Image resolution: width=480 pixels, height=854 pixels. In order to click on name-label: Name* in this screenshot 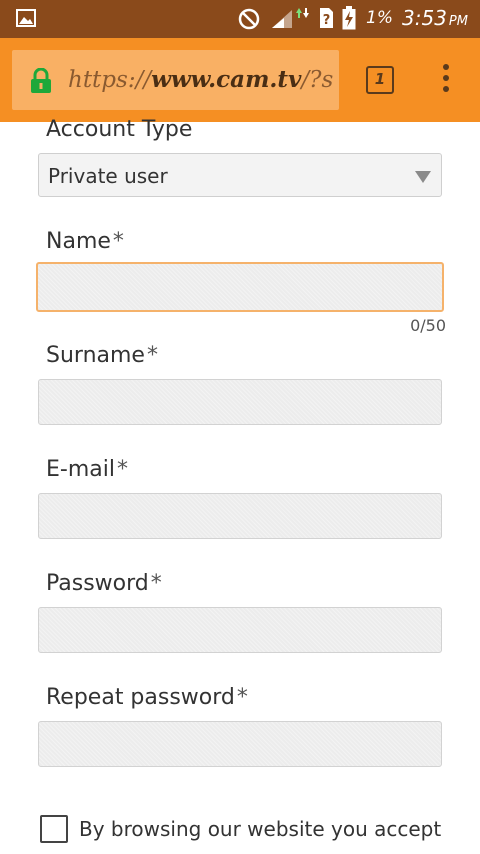, I will do `click(85, 241)`.